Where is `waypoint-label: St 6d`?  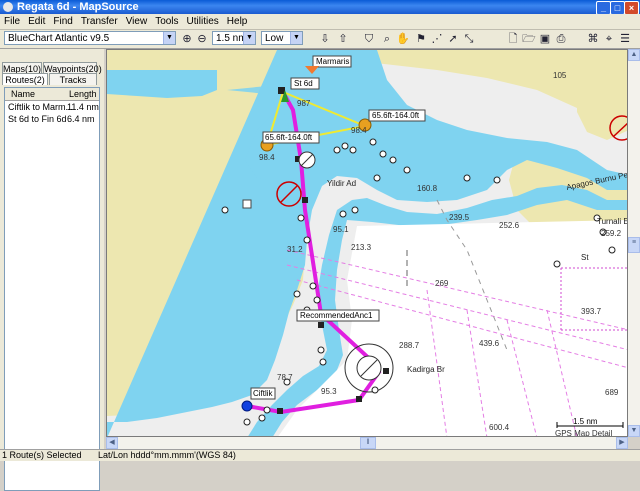
waypoint-label: St 6d is located at coordinates (303, 83).